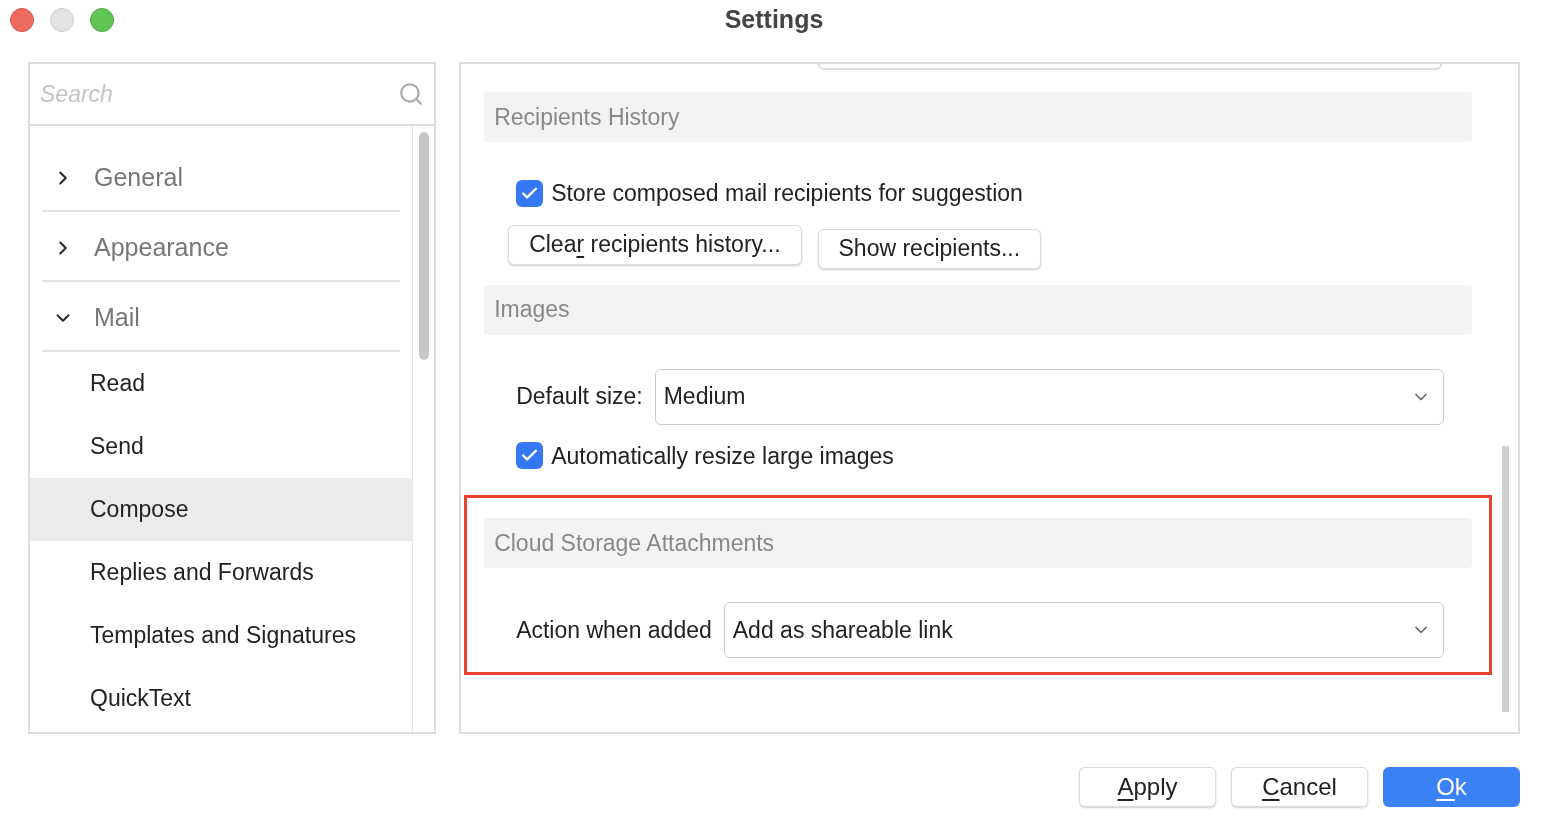 The height and width of the screenshot is (826, 1548). What do you see at coordinates (62, 20) in the screenshot?
I see `minimize-window-icon` at bounding box center [62, 20].